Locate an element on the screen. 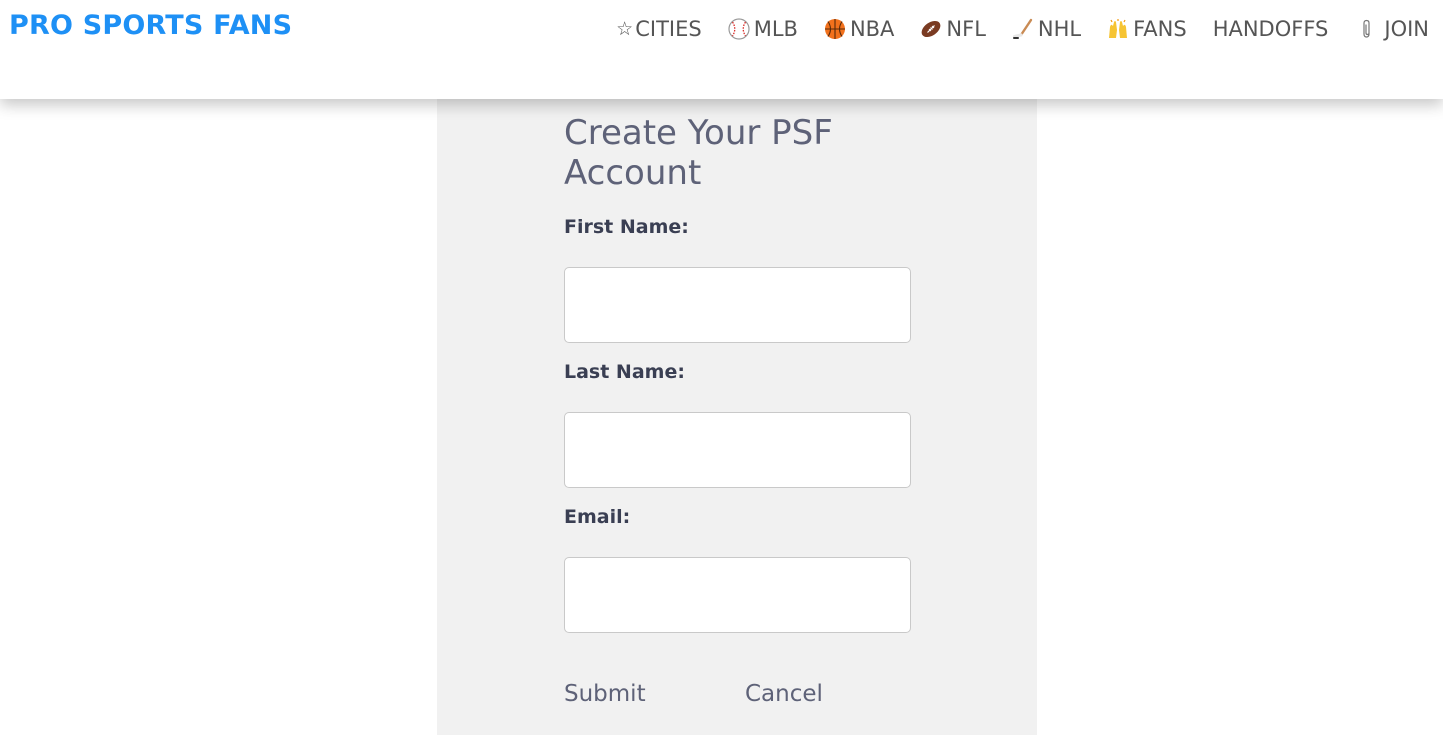 The width and height of the screenshot is (1443, 735). football-icon is located at coordinates (931, 29).